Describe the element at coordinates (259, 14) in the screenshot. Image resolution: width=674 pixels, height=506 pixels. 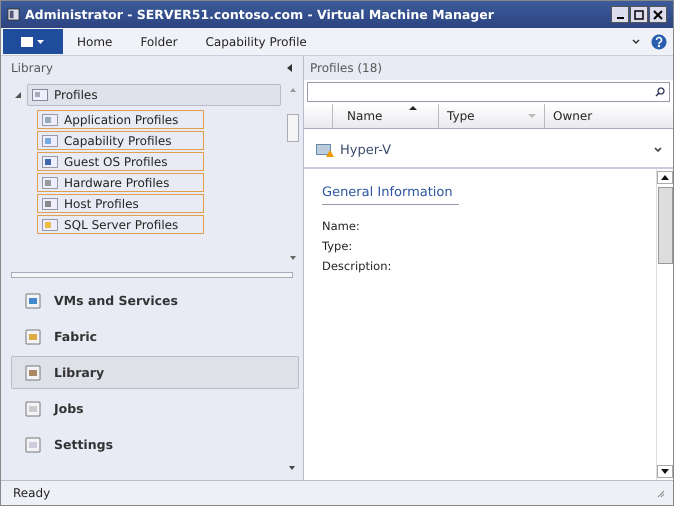
I see `window-title: Administrator - SERVER51.contoso.com - Virtual Machine Manager` at that location.